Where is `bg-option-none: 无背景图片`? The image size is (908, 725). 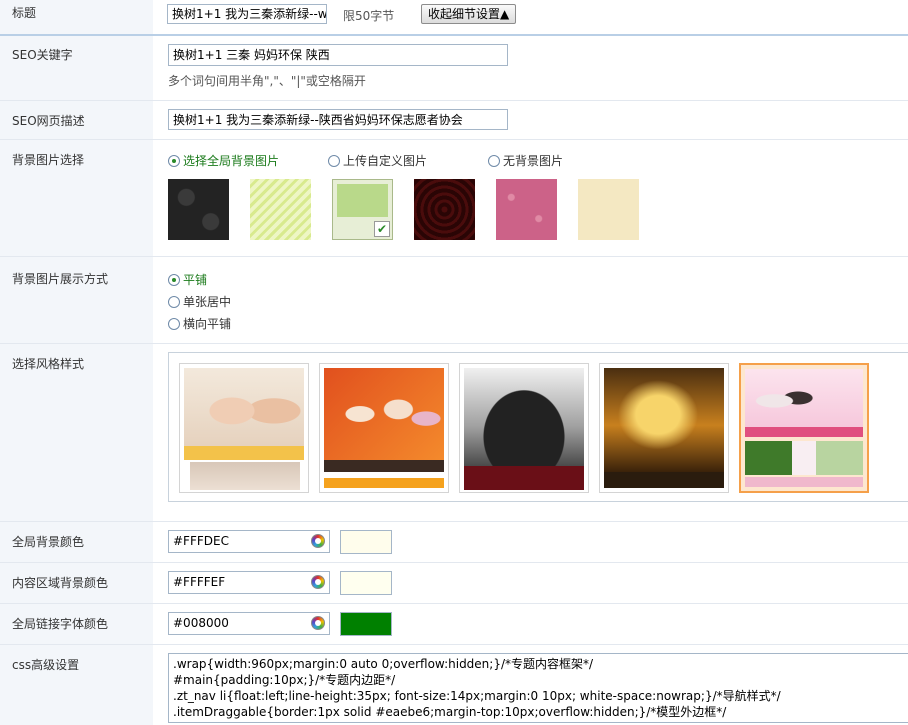
bg-option-none: 无背景图片 is located at coordinates (525, 160).